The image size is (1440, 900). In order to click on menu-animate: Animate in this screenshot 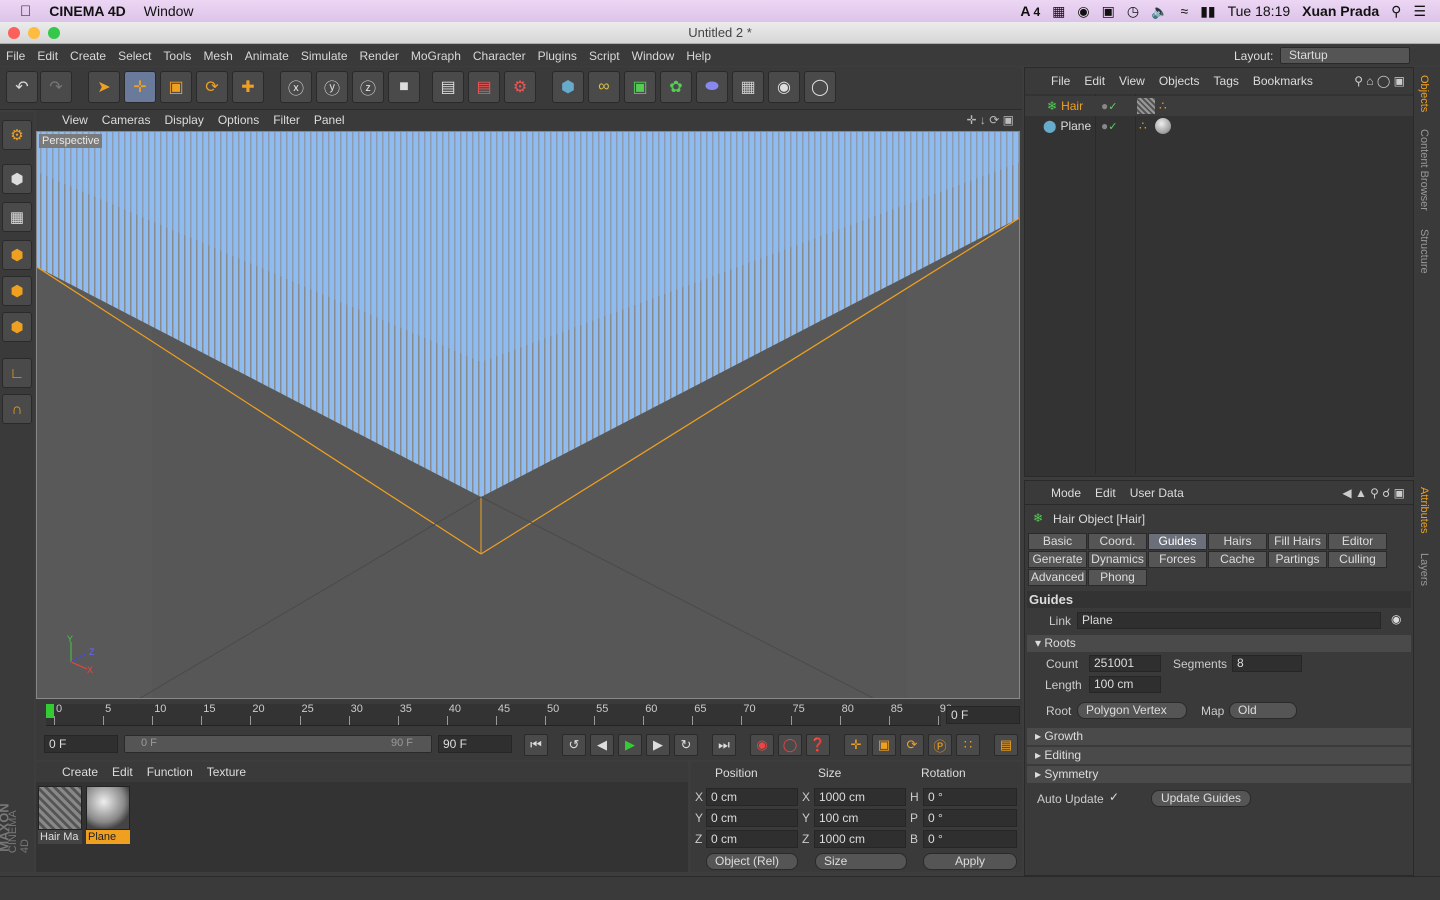, I will do `click(267, 56)`.